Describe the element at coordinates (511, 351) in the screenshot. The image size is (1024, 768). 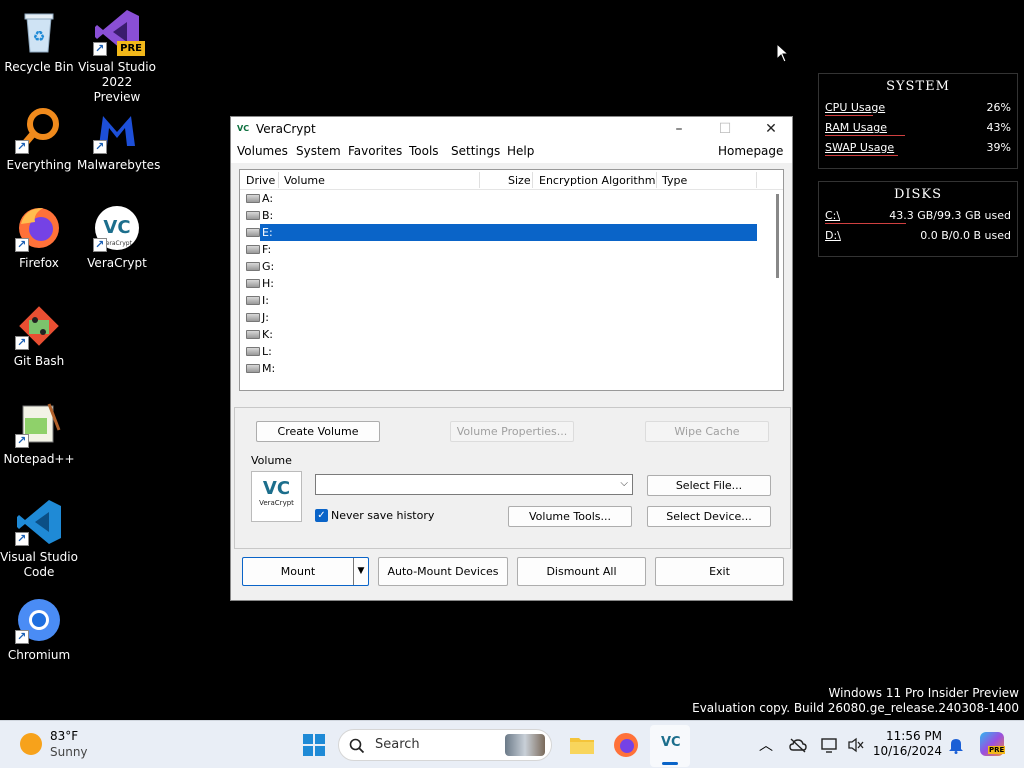
I see `drive-row-l: L:` at that location.